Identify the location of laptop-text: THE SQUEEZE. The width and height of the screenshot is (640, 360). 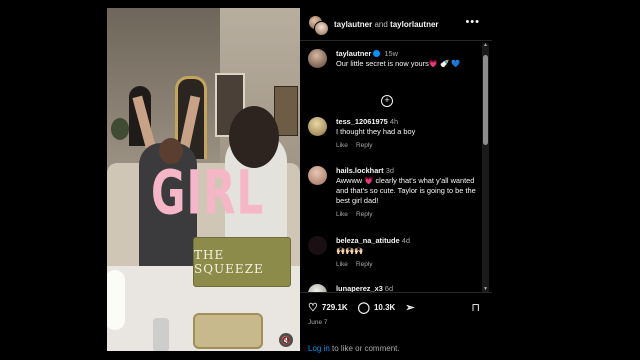
(229, 262).